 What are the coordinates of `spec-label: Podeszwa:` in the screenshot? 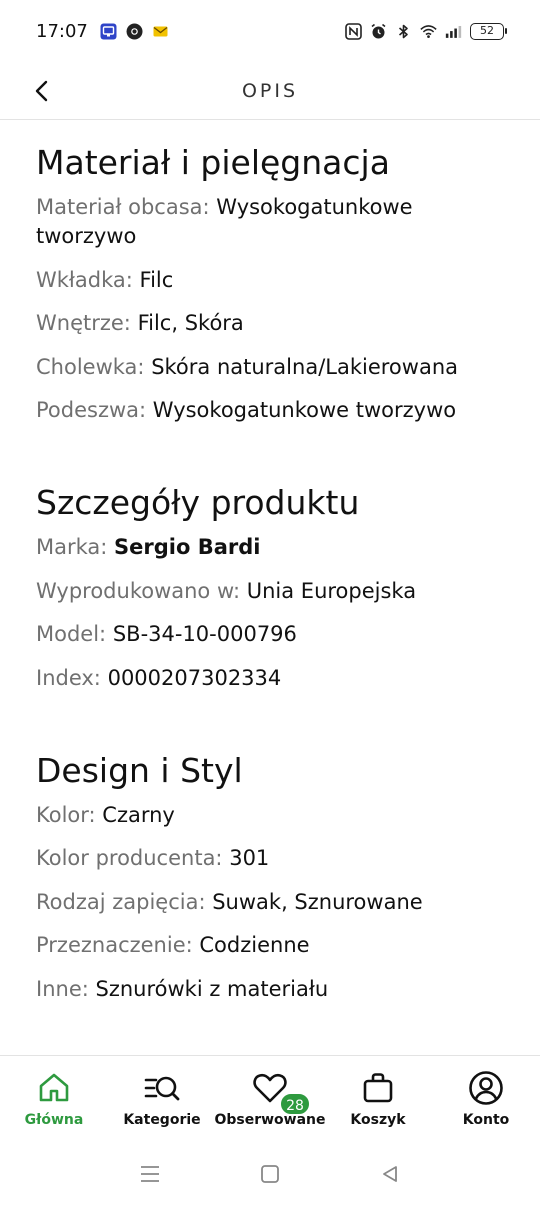 It's located at (91, 410).